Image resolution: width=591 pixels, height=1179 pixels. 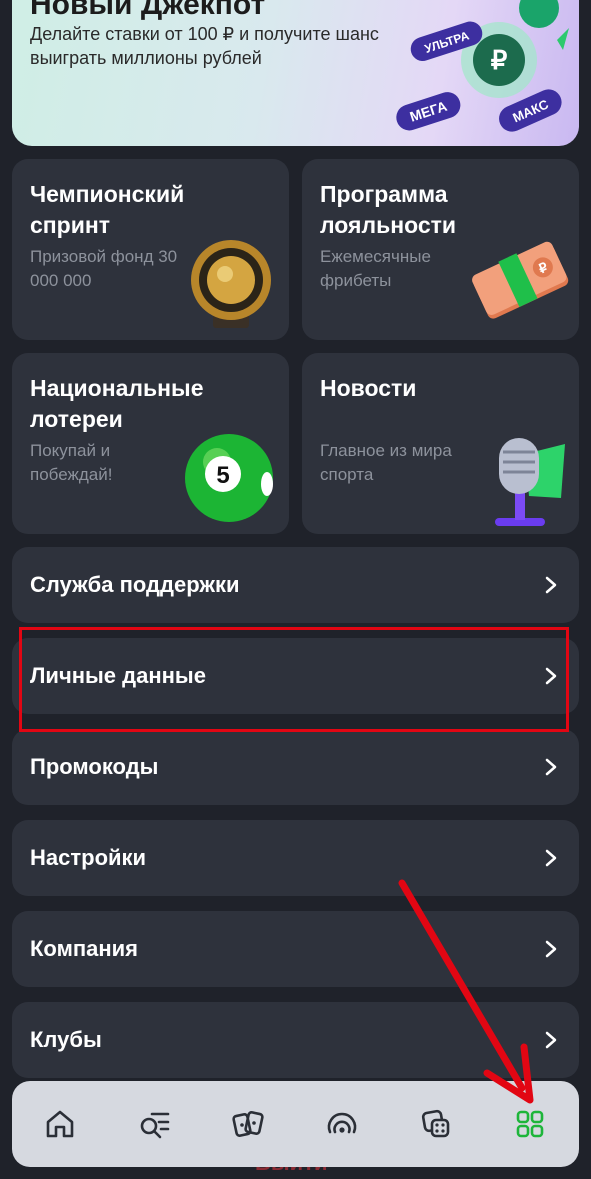 What do you see at coordinates (135, 584) in the screenshot?
I see `menu-label: Служба поддержки` at bounding box center [135, 584].